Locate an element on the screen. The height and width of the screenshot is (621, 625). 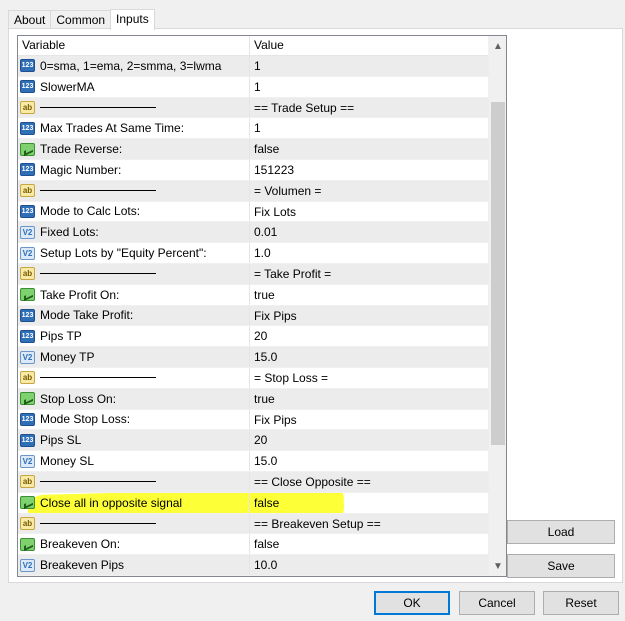
variable-name: Magic Number: is located at coordinates (81, 169).